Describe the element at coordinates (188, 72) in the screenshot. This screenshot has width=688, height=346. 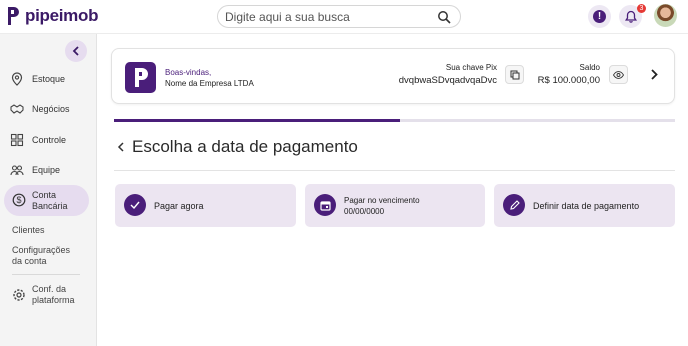
I see `greeting-text: Boas-vindas,` at that location.